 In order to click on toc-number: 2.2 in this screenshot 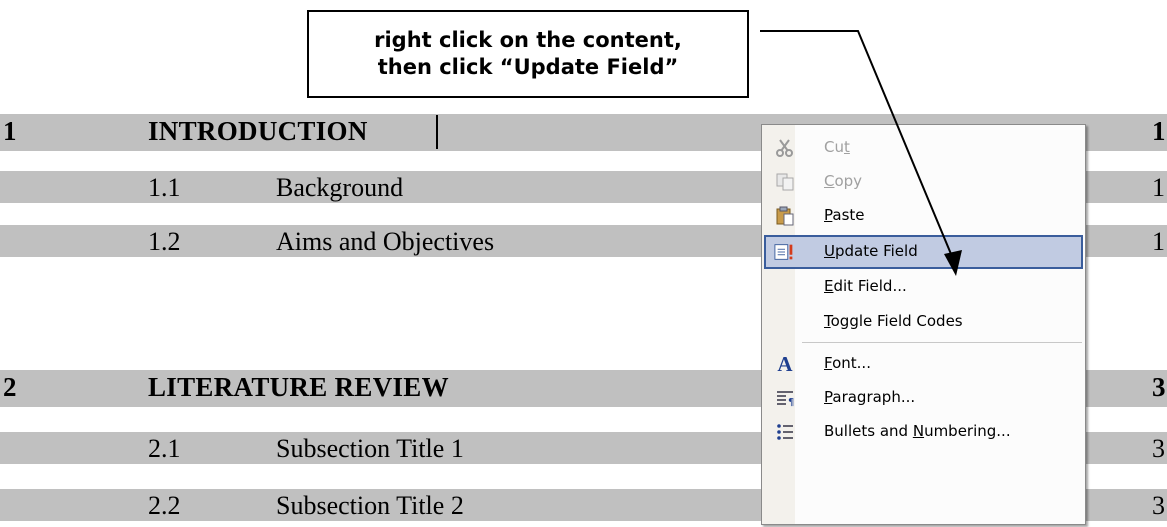, I will do `click(164, 505)`.